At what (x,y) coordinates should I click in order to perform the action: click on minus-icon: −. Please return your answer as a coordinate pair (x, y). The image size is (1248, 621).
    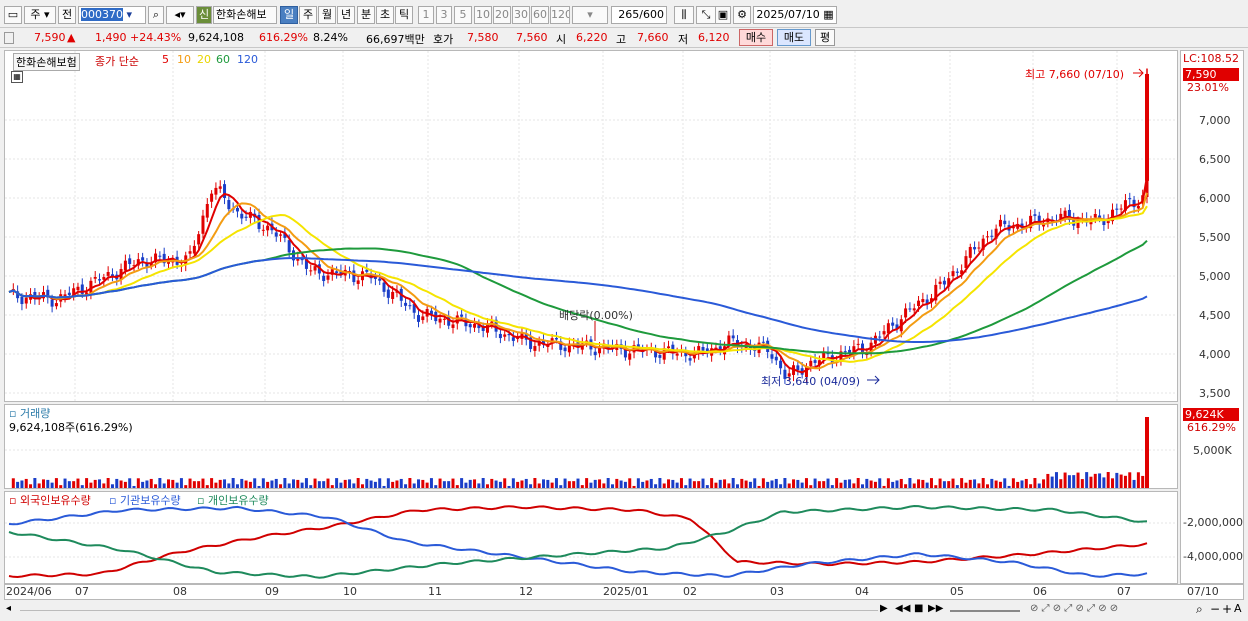
    Looking at the image, I should click on (1215, 609).